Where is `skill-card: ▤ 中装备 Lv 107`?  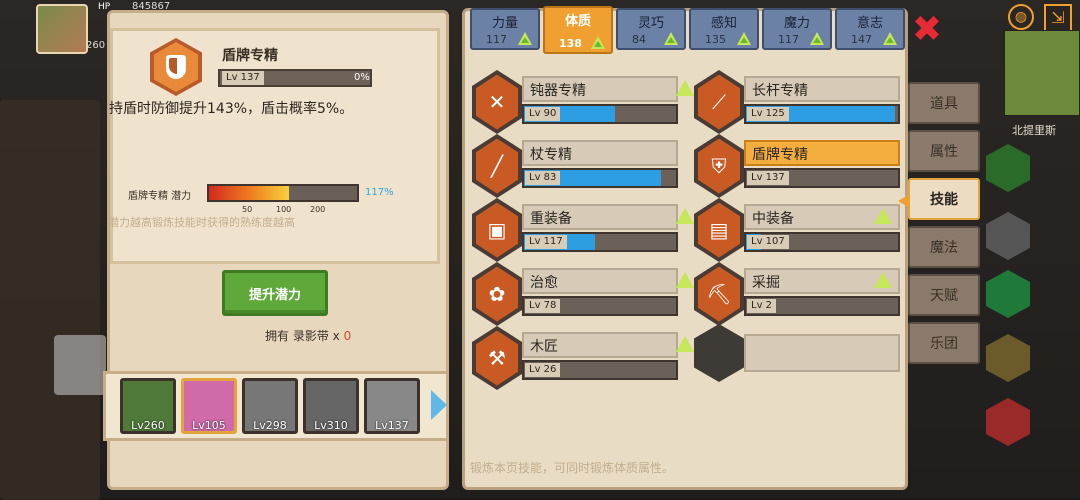
skill-card: ▤ 中装备 Lv 107 is located at coordinates (797, 230).